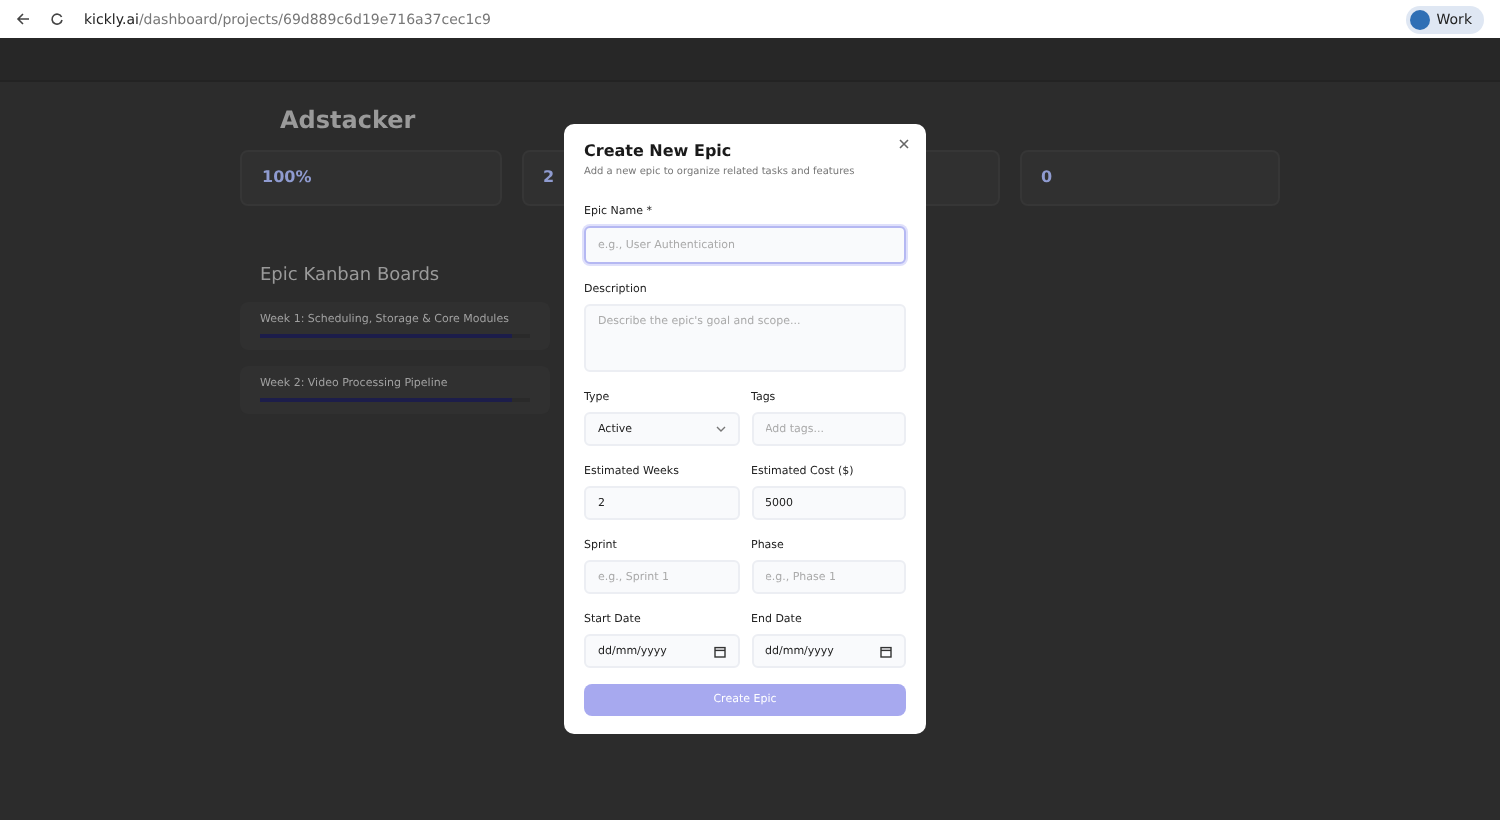  What do you see at coordinates (57, 19) in the screenshot?
I see `reload-icon` at bounding box center [57, 19].